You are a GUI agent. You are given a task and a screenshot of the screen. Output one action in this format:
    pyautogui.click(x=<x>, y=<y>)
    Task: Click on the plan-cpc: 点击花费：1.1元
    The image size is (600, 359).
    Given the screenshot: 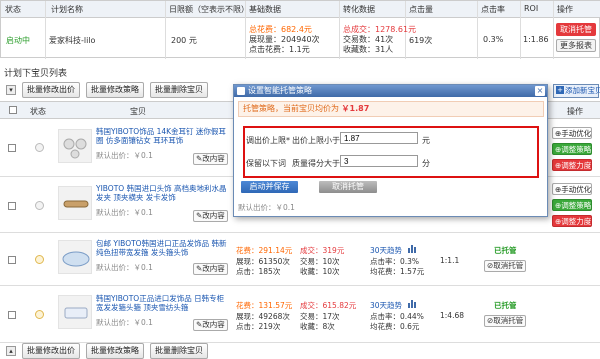 What is the action you would take?
    pyautogui.click(x=279, y=49)
    